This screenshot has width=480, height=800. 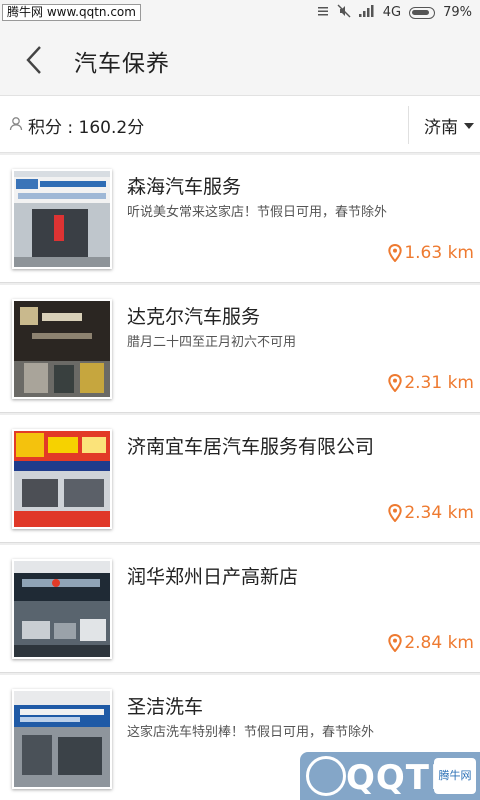 I want to click on shop-desc: 这家店洗车特别棒！节假日可用，春节除外, so click(x=251, y=732).